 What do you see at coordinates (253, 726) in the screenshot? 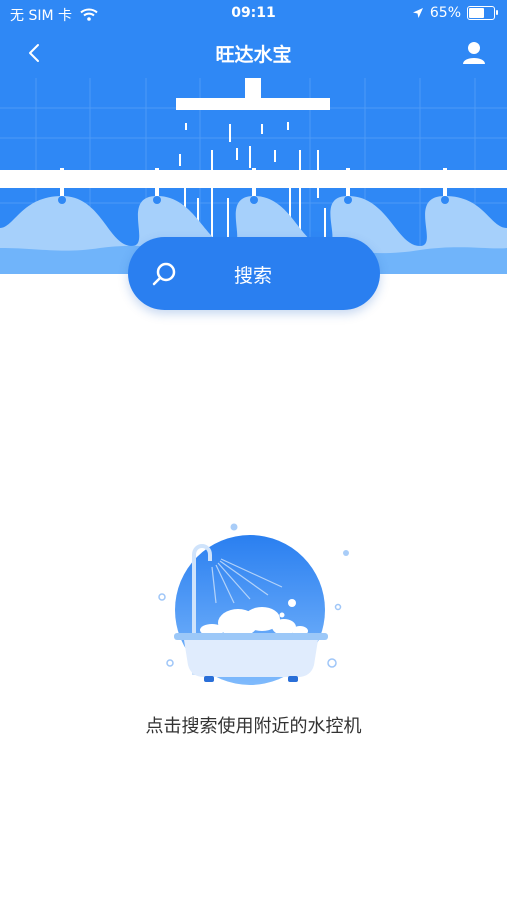
I see `empty-state-hint: 点击搜索使用附近的水控机` at bounding box center [253, 726].